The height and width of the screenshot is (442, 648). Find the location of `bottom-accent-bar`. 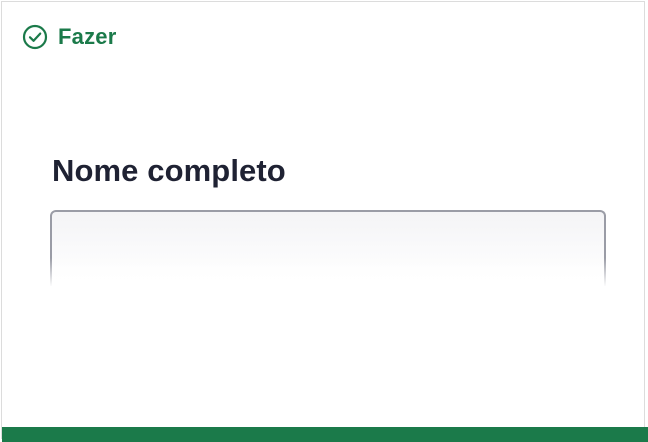

bottom-accent-bar is located at coordinates (325, 434).